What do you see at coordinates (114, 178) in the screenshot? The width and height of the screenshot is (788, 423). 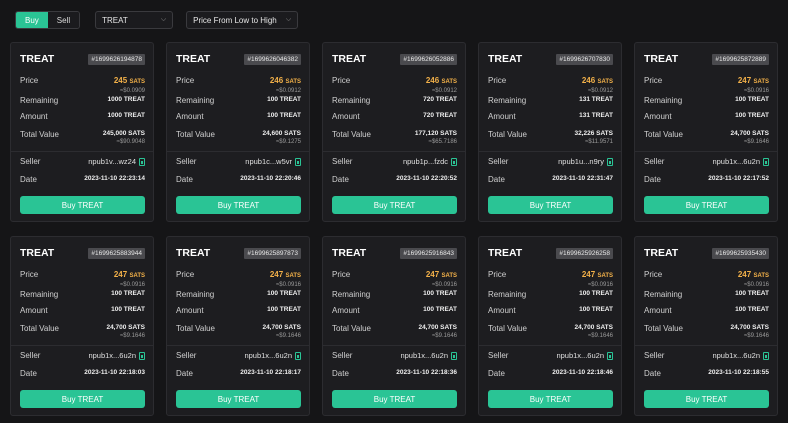 I see `date-value: 2023-11-10 22:23:14` at bounding box center [114, 178].